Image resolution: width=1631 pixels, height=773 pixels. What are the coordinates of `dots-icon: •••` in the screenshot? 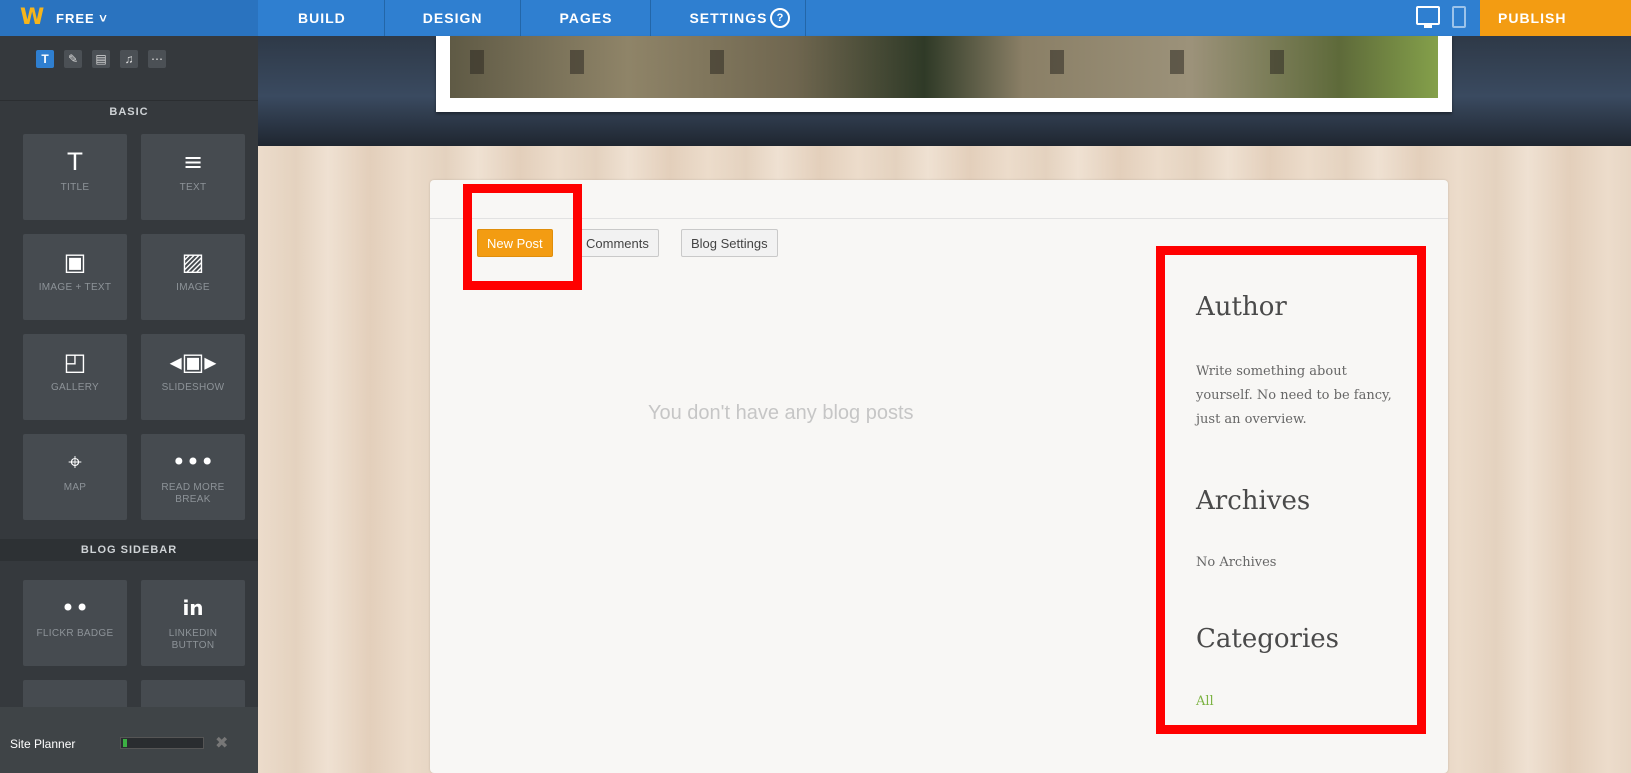 It's located at (193, 462).